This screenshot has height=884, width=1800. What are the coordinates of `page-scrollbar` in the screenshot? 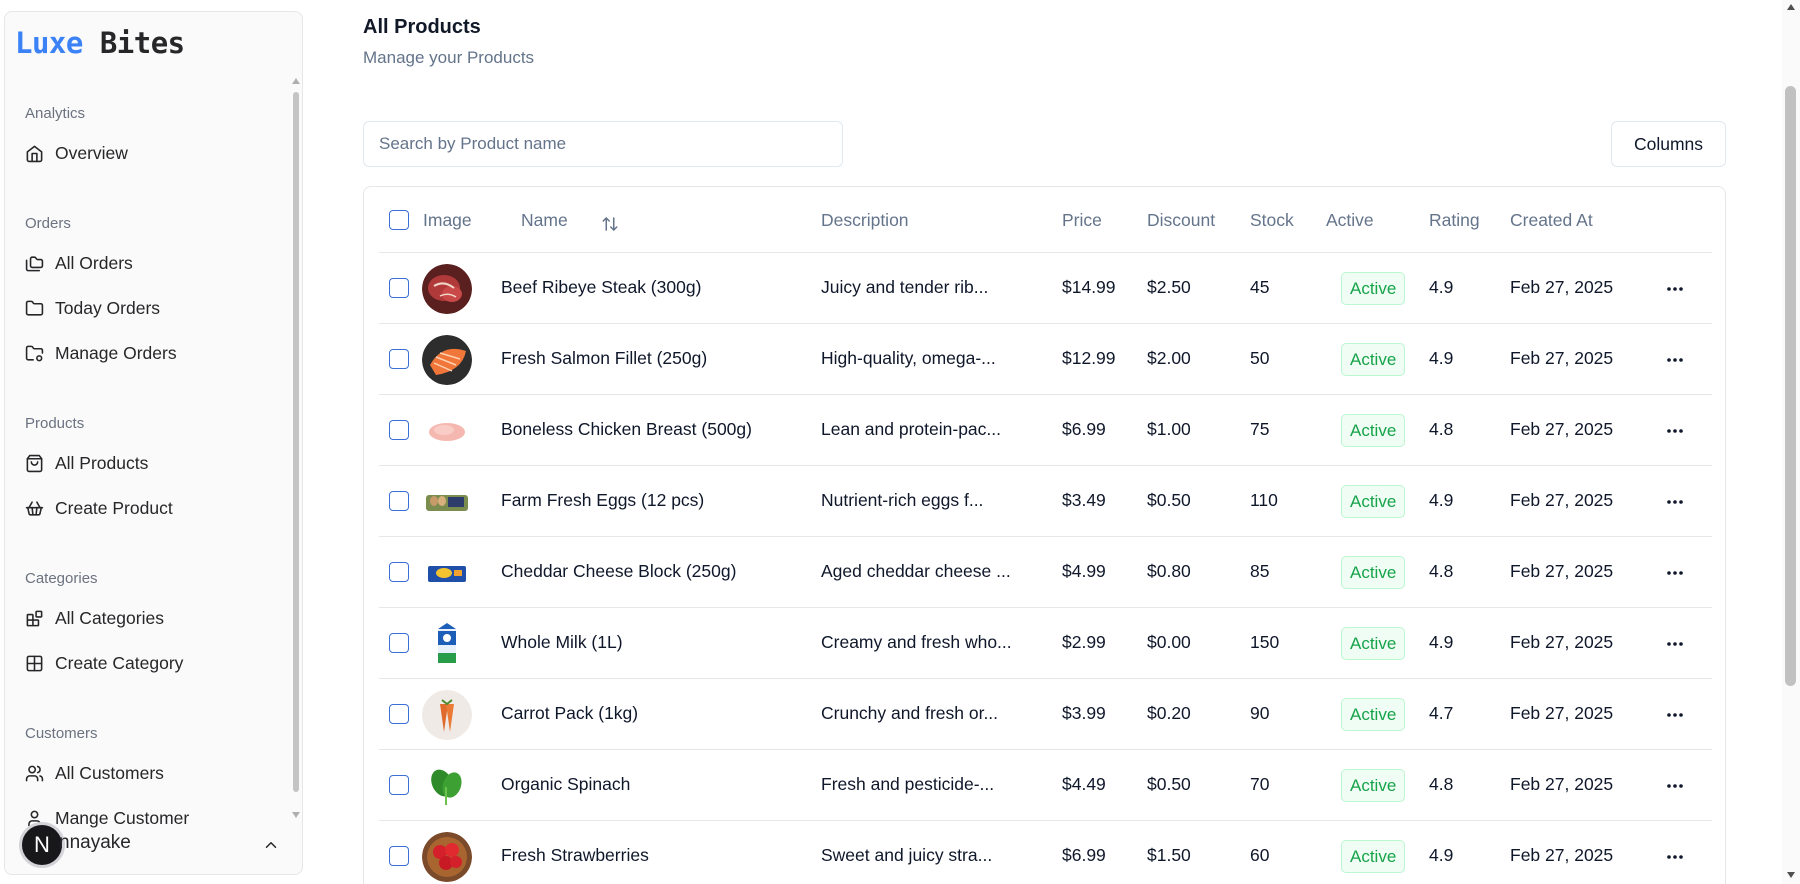 It's located at (1791, 442).